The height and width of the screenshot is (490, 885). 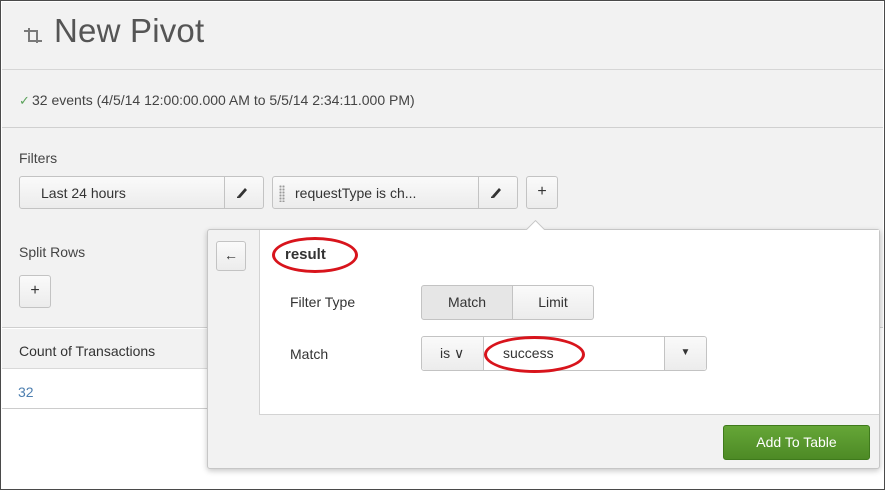 What do you see at coordinates (542, 192) in the screenshot?
I see `add-filter-button: +` at bounding box center [542, 192].